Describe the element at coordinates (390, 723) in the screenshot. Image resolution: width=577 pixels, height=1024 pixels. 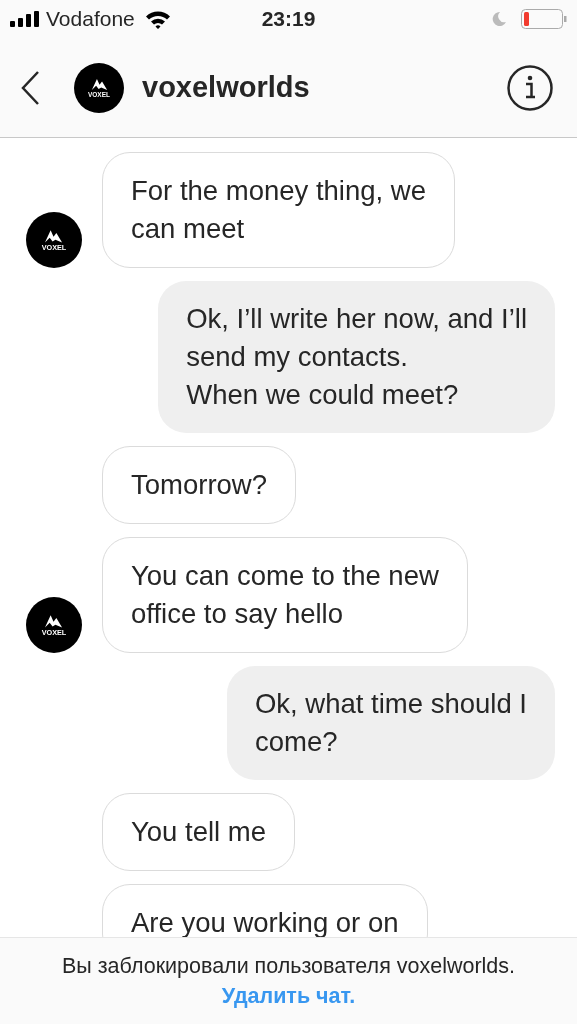
I see `sent-message: Ok, what time should I come?` at that location.